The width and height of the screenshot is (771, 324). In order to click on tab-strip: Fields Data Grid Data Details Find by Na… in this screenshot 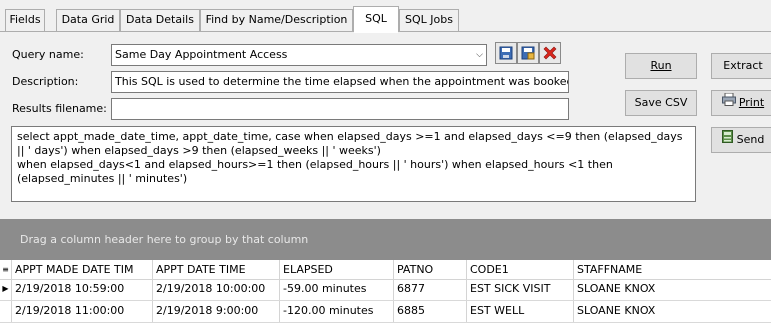, I will do `click(385, 16)`.